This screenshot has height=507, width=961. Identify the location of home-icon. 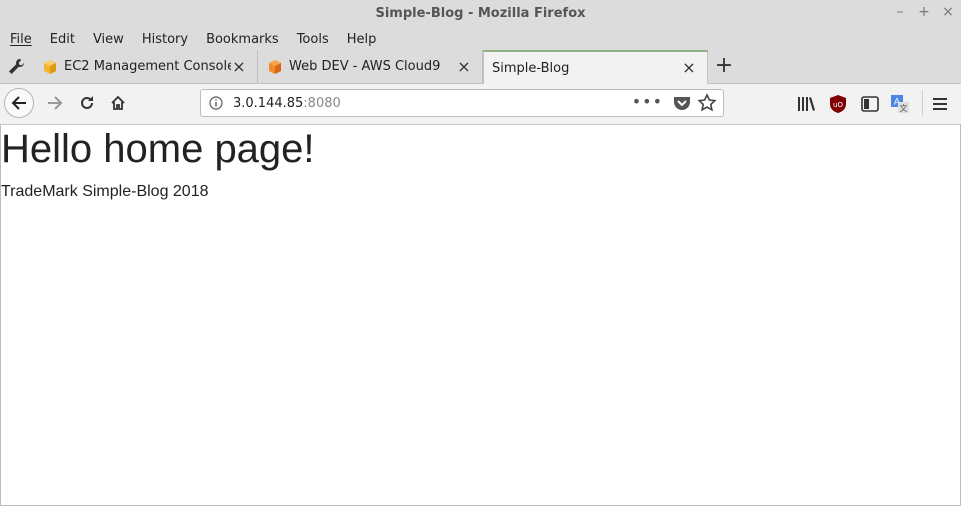
(118, 102).